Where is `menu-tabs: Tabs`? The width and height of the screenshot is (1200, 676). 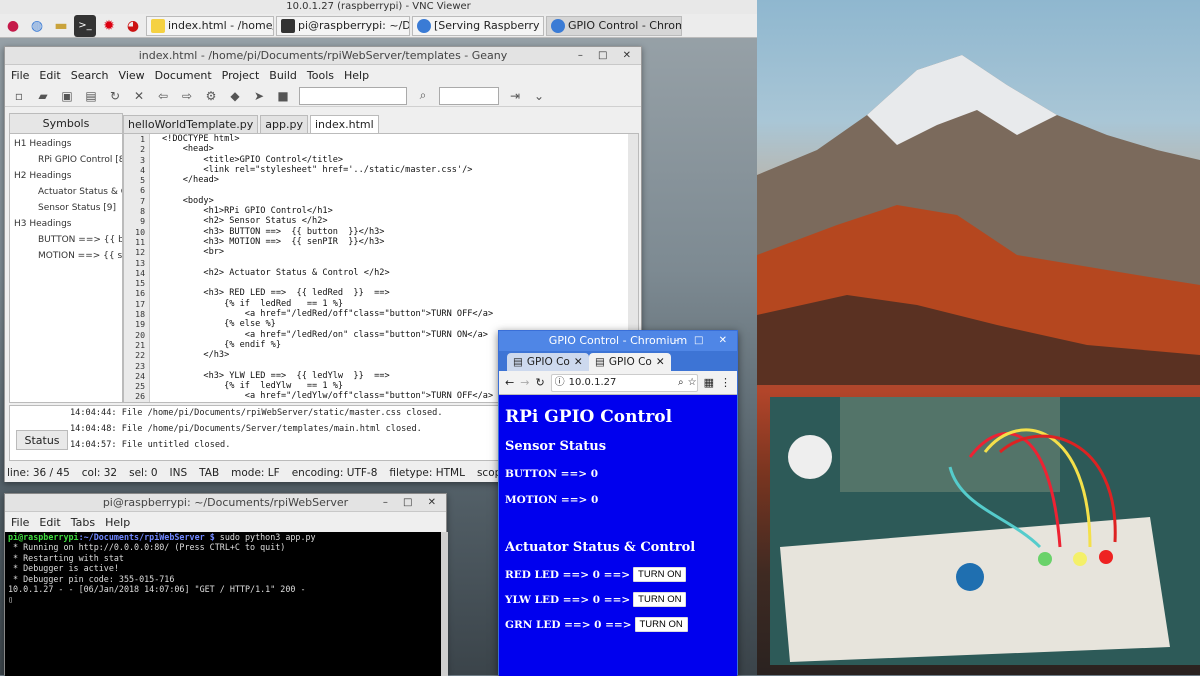
menu-tabs: Tabs is located at coordinates (83, 522).